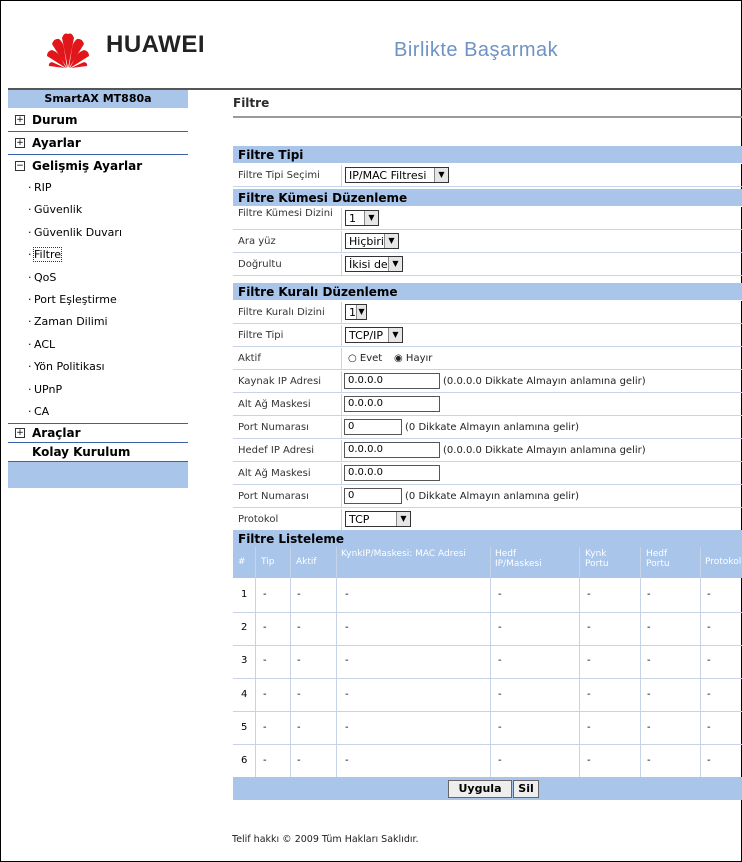 The height and width of the screenshot is (862, 742). What do you see at coordinates (373, 496) in the screenshot?
I see `dest-port-input: 0` at bounding box center [373, 496].